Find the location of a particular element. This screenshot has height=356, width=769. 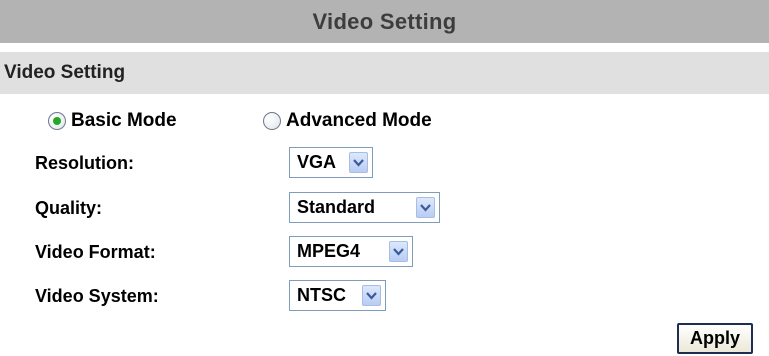

page-title: Video Setting is located at coordinates (384, 21).